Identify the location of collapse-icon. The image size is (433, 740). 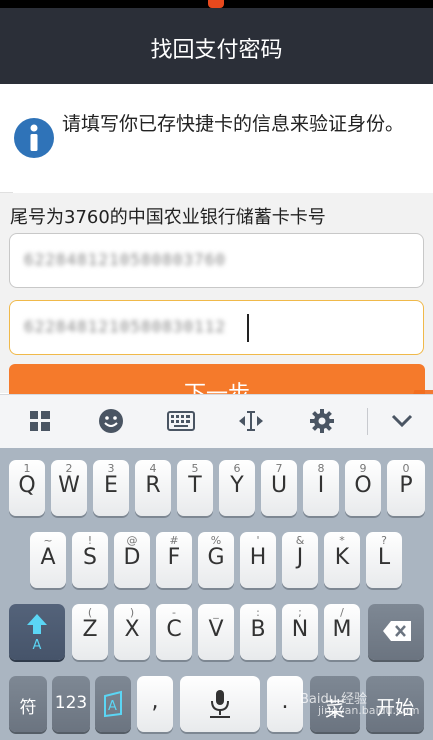
(402, 421).